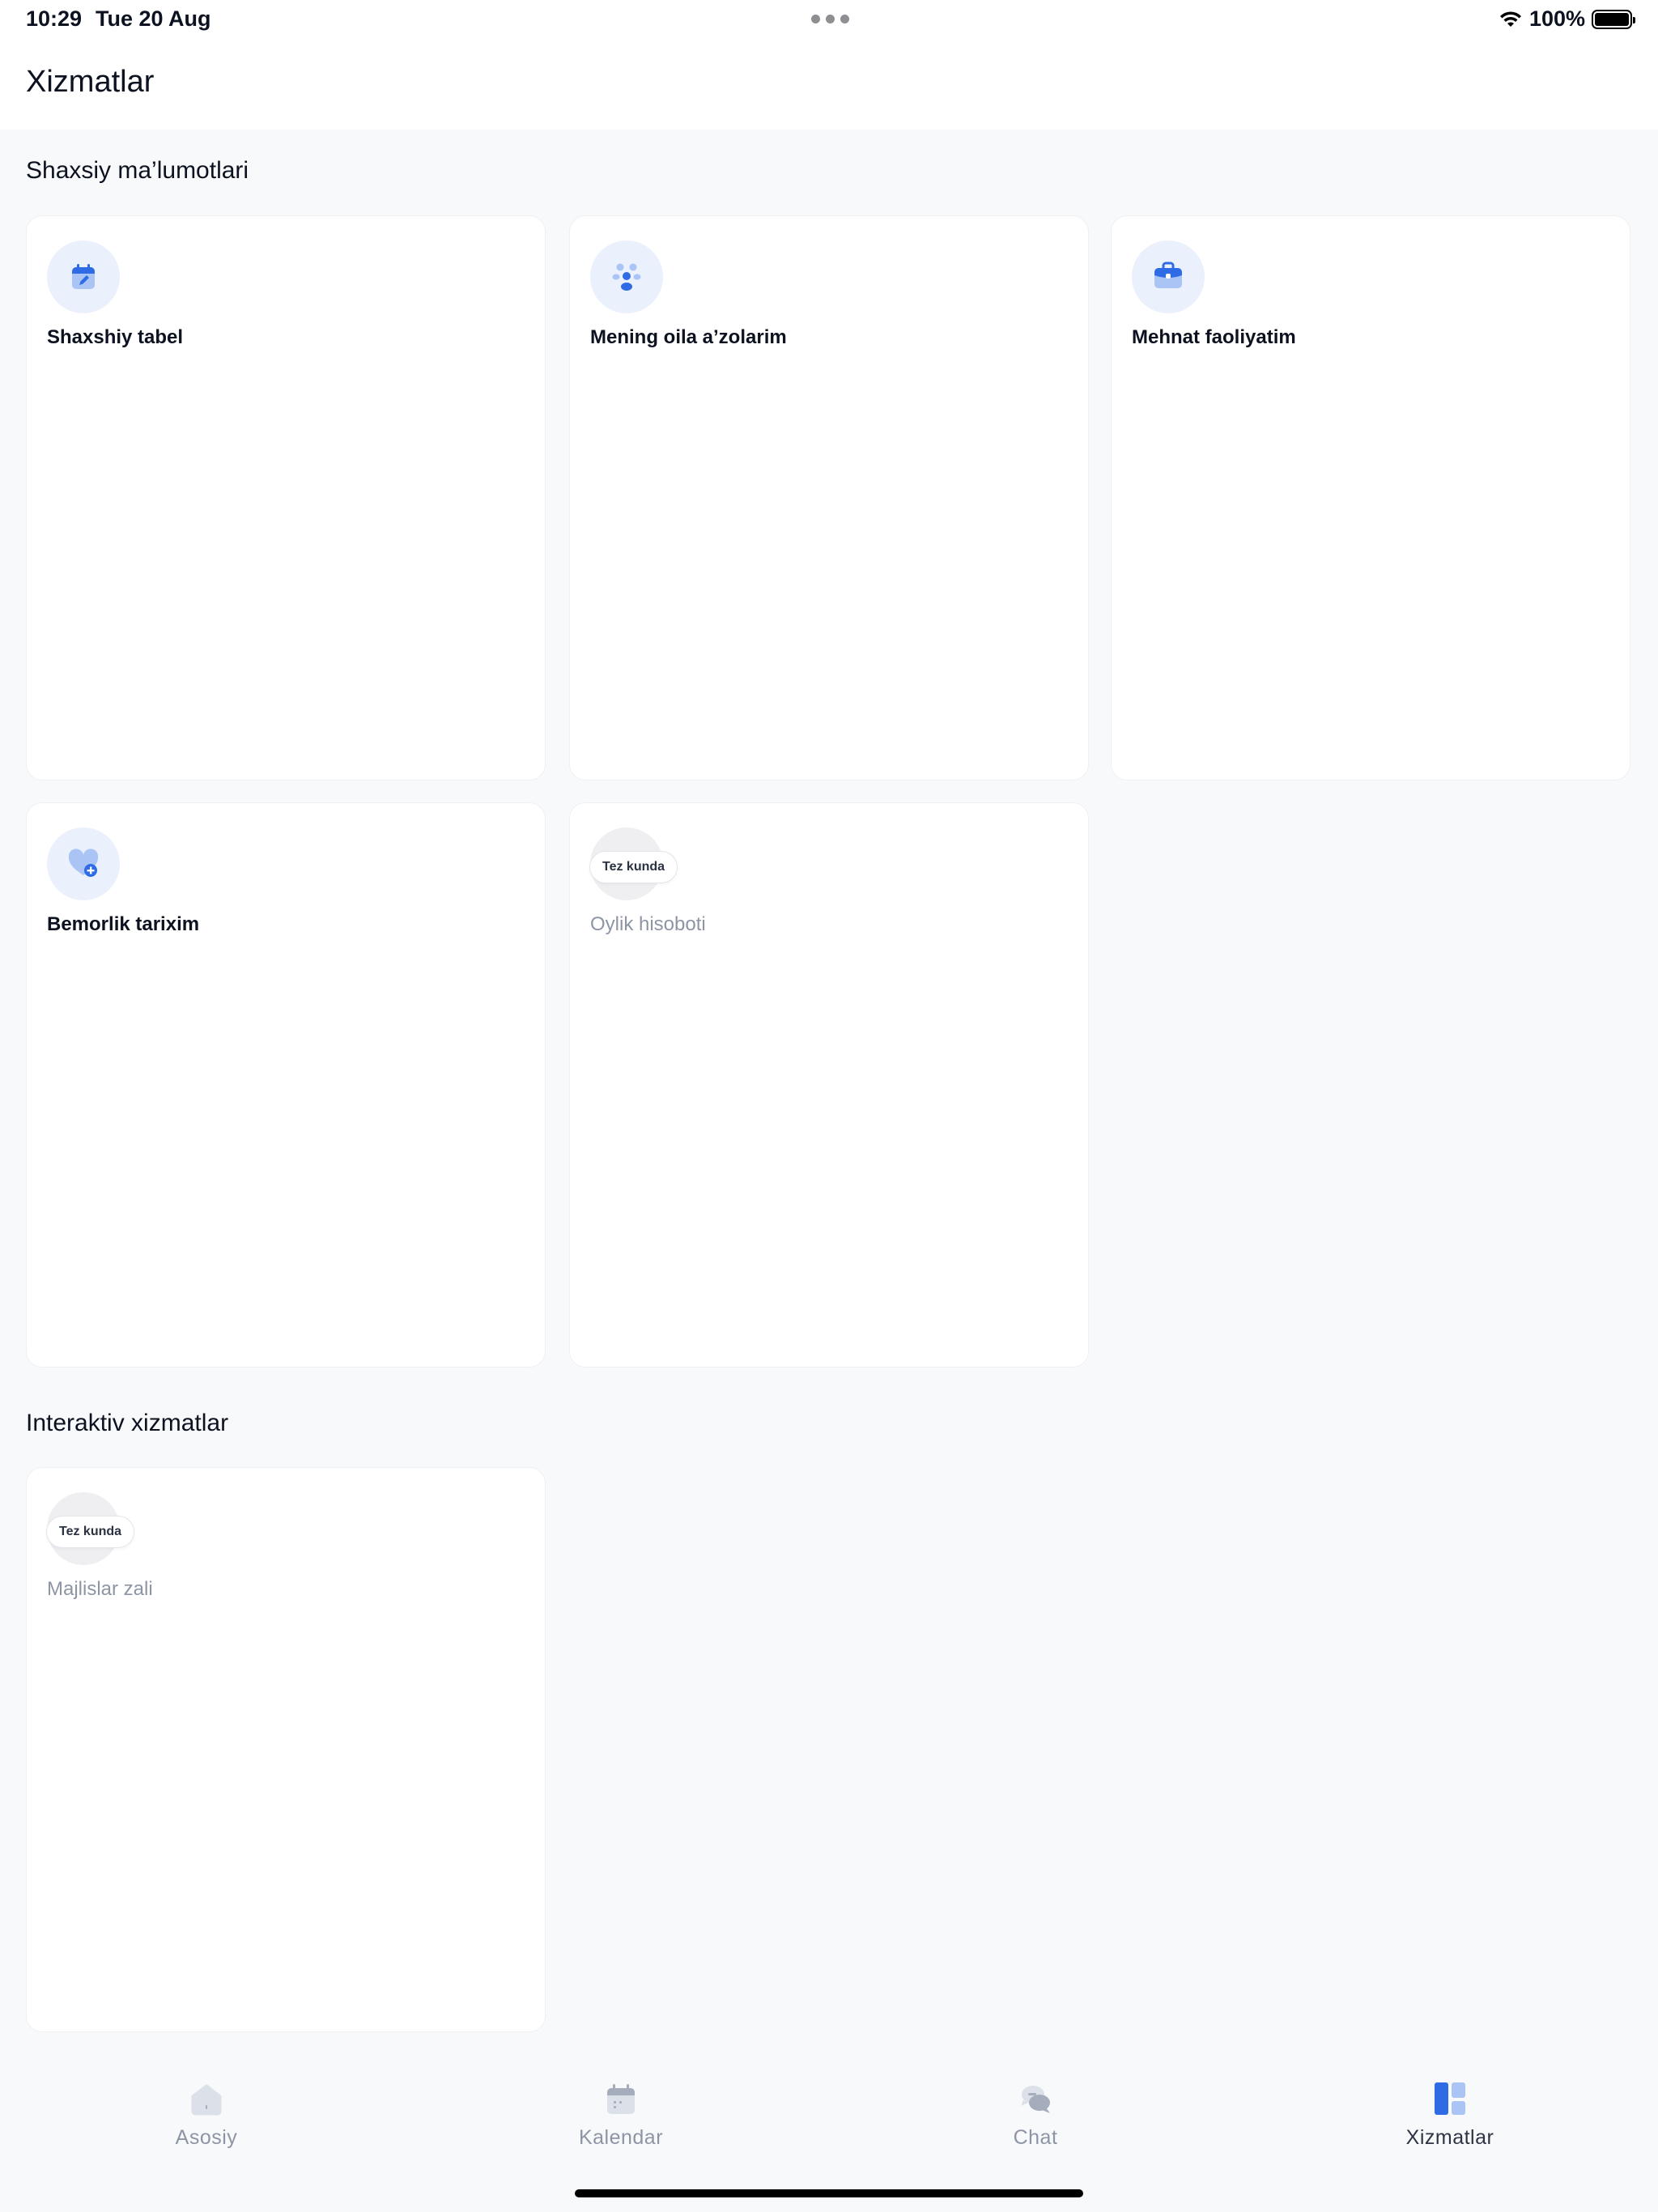 This screenshot has height=2212, width=1658. Describe the element at coordinates (829, 84) in the screenshot. I see `header: Xizmatlar` at that location.